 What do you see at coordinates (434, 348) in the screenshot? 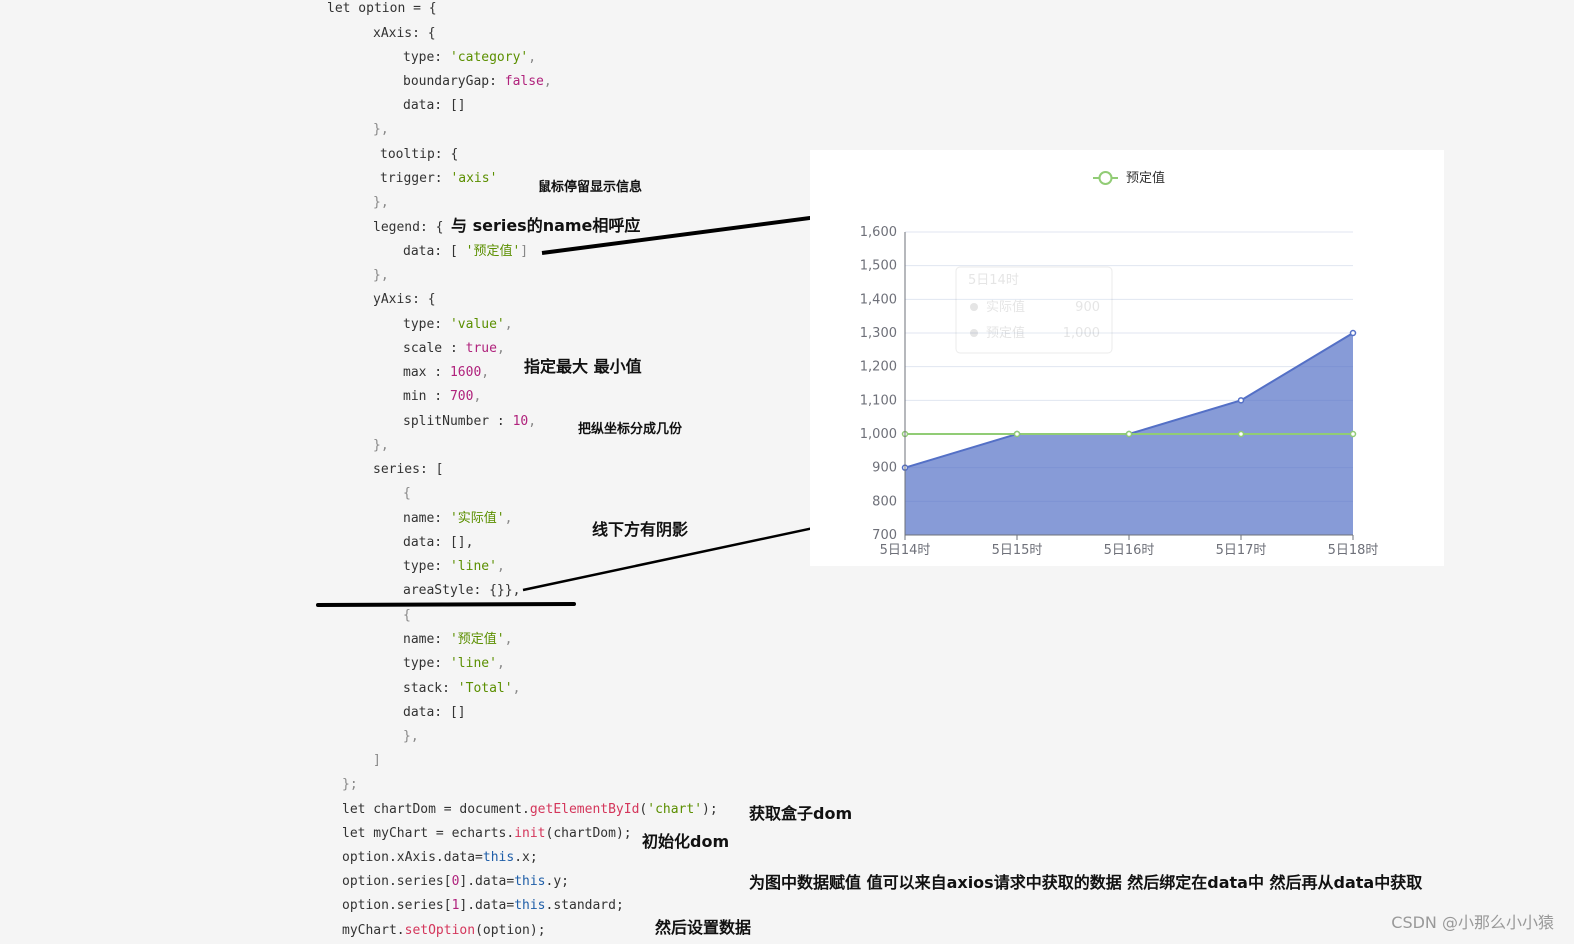
I see `code-token: scale :` at bounding box center [434, 348].